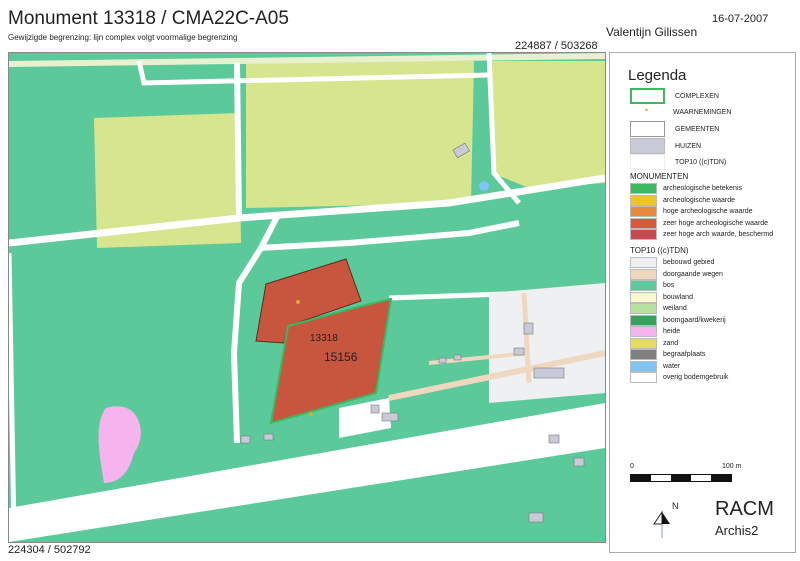  What do you see at coordinates (659, 176) in the screenshot?
I see `monumenten-heading: MONUMENTEN` at bounding box center [659, 176].